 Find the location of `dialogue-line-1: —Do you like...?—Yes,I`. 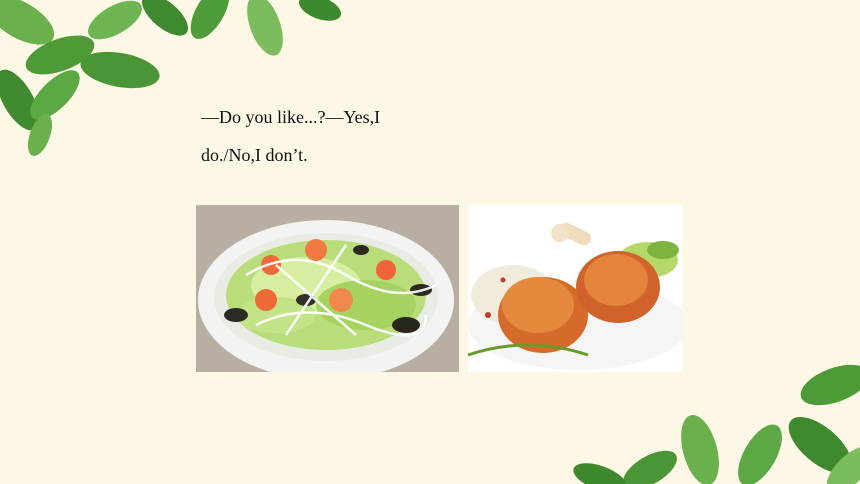

dialogue-line-1: —Do you like...?—Yes,I is located at coordinates (291, 117).